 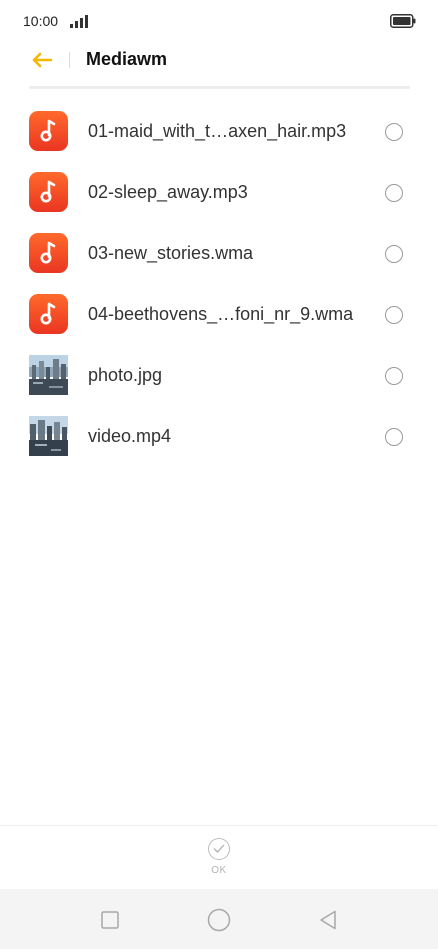 I want to click on file-name: 04-beethovens_…foni_nr_9.wma, so click(x=221, y=314).